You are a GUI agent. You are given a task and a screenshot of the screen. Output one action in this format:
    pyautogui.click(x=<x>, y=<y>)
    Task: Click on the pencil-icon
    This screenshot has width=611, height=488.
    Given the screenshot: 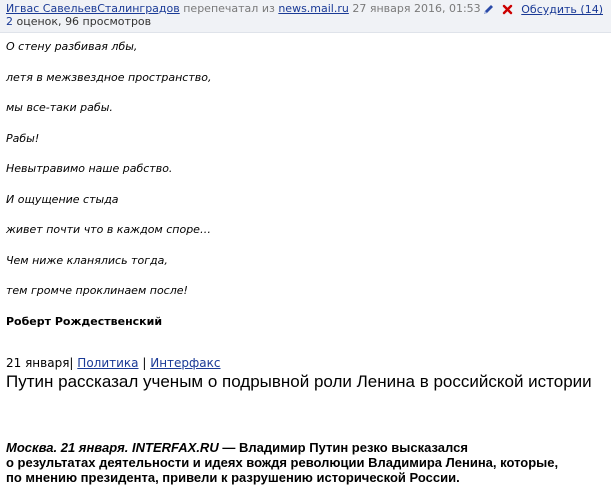 What is the action you would take?
    pyautogui.click(x=488, y=9)
    